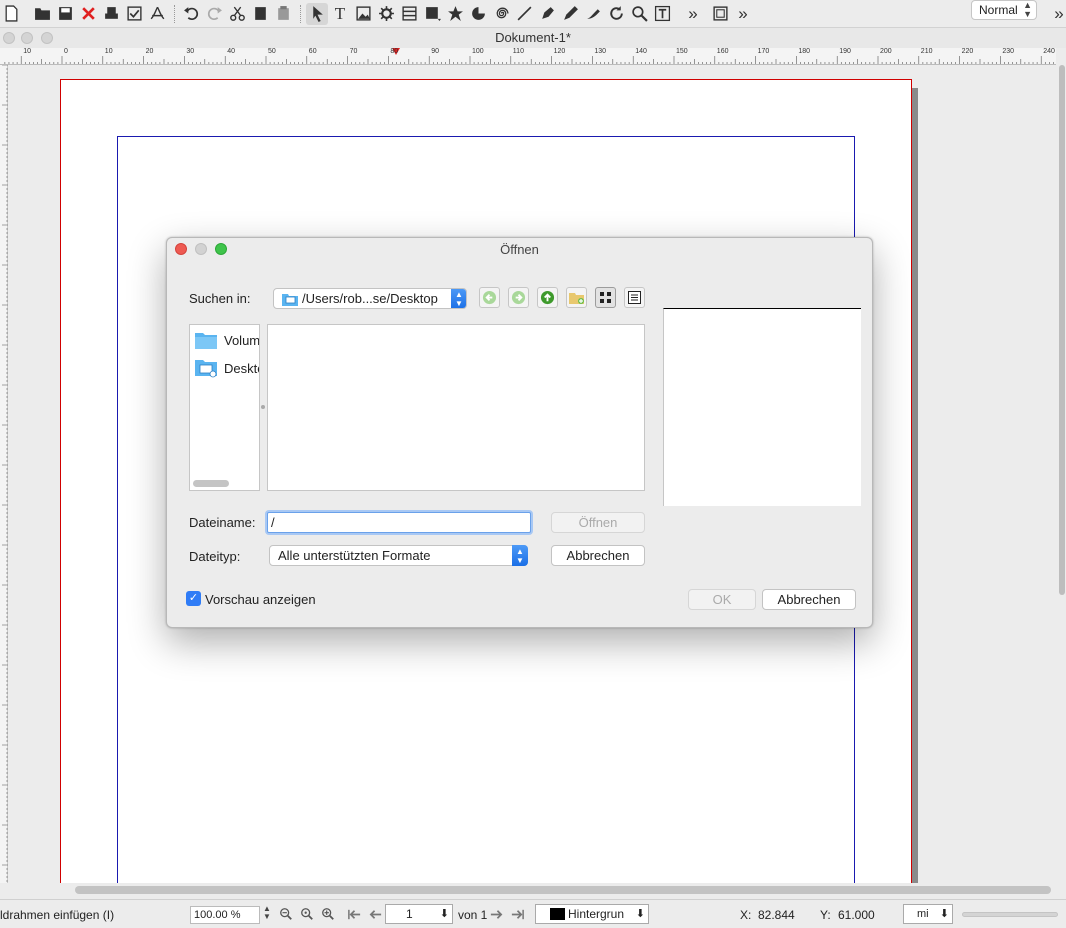 The height and width of the screenshot is (928, 1066). I want to click on table-icon, so click(409, 14).